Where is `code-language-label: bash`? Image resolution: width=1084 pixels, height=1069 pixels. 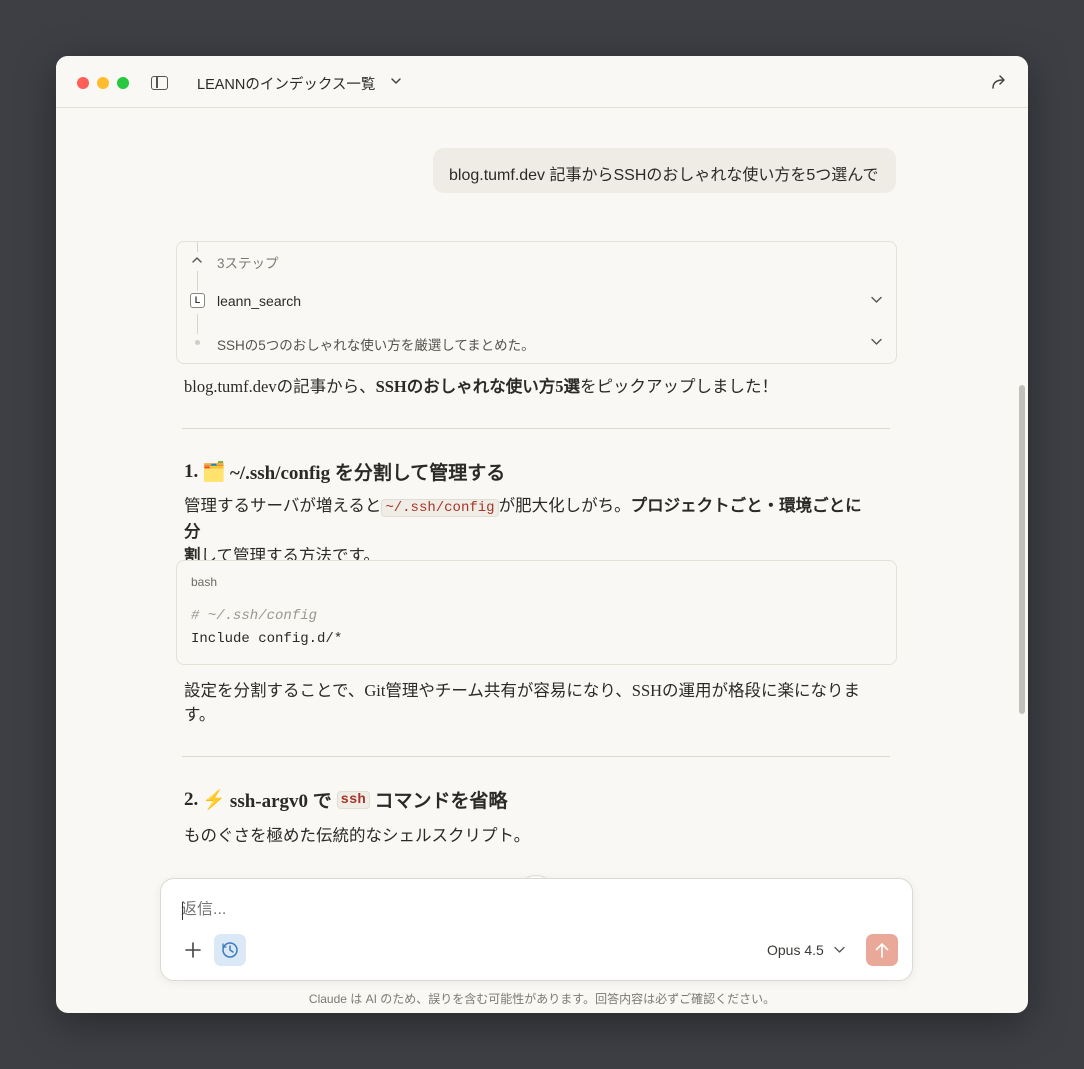 code-language-label: bash is located at coordinates (204, 582).